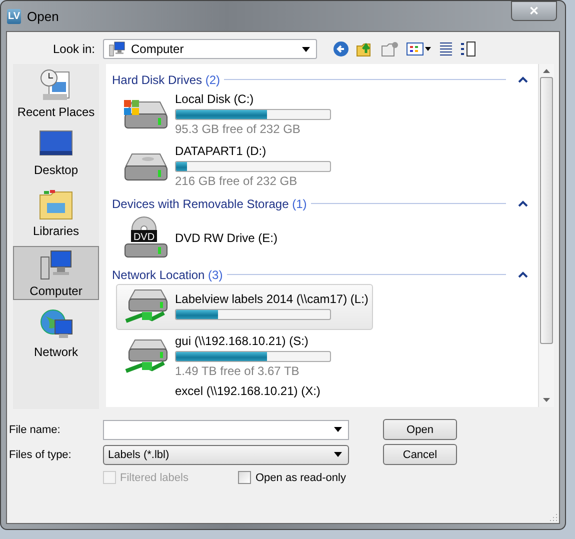  I want to click on free-space-text: 1.49 TB free of 3.67 TB, so click(237, 371).